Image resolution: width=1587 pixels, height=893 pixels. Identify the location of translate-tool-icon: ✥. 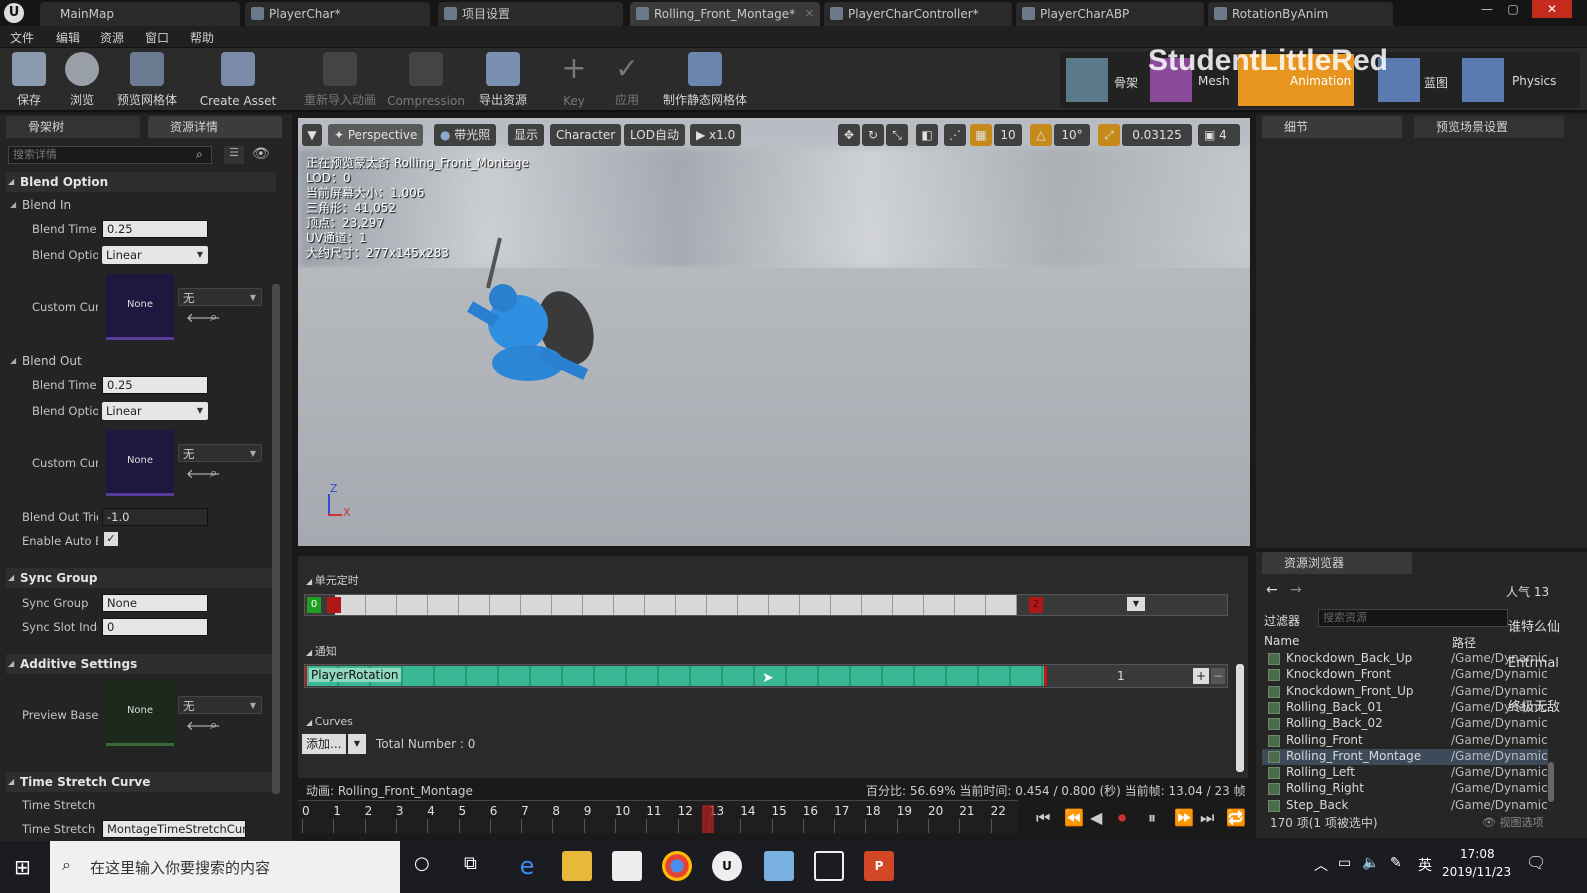
(849, 135).